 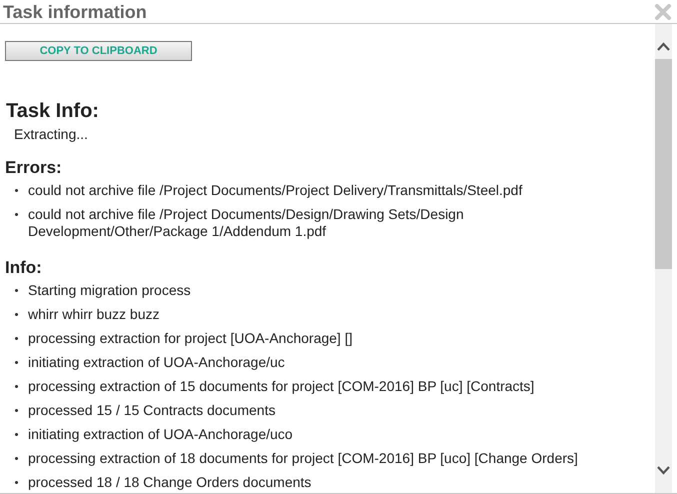 What do you see at coordinates (663, 164) in the screenshot?
I see `scrollbar-thumb` at bounding box center [663, 164].